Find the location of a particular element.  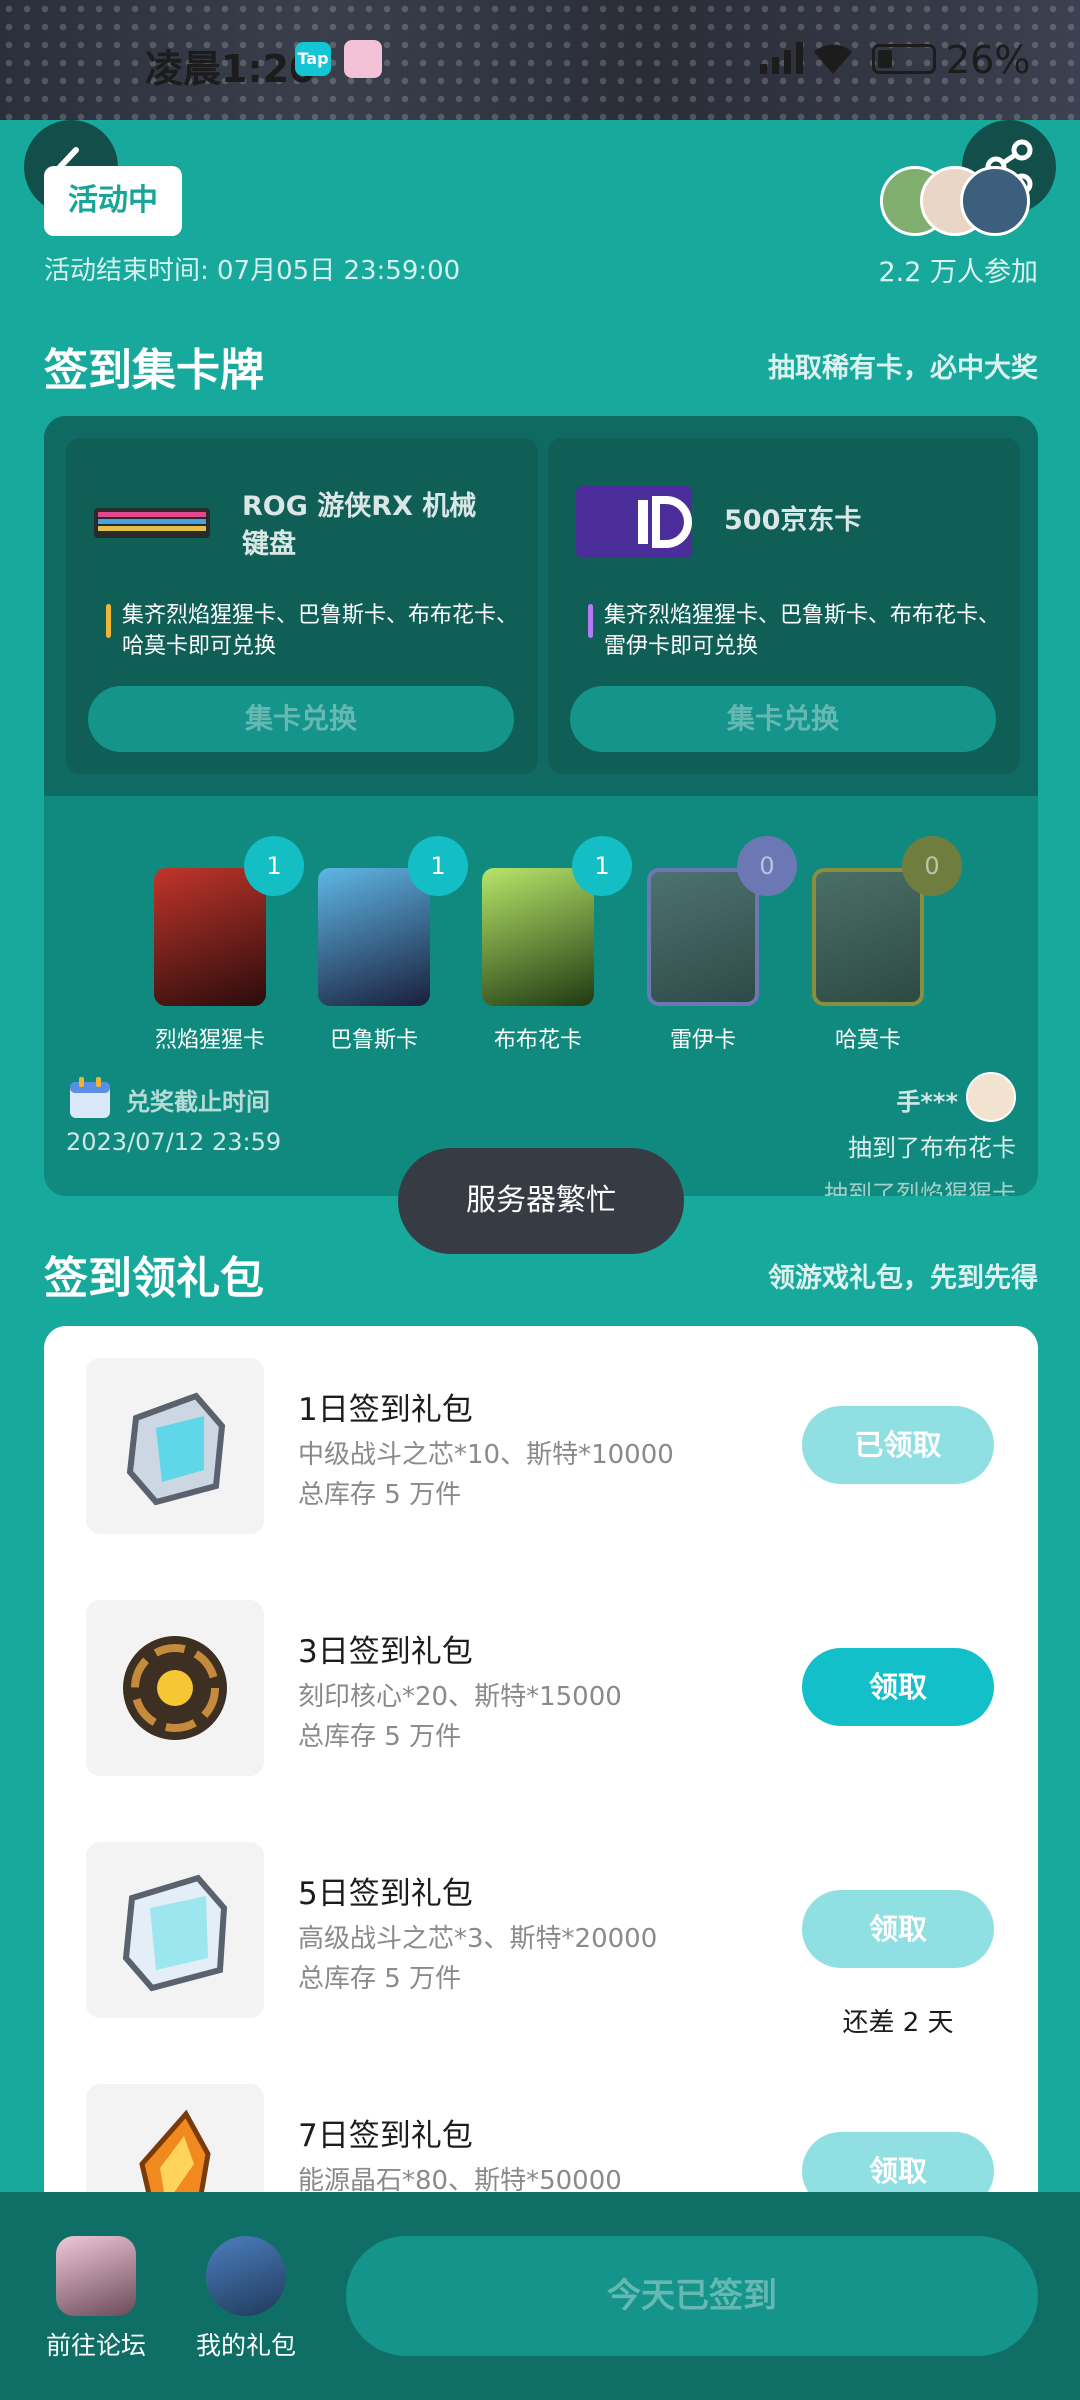

calendar-icon is located at coordinates (90, 1097).